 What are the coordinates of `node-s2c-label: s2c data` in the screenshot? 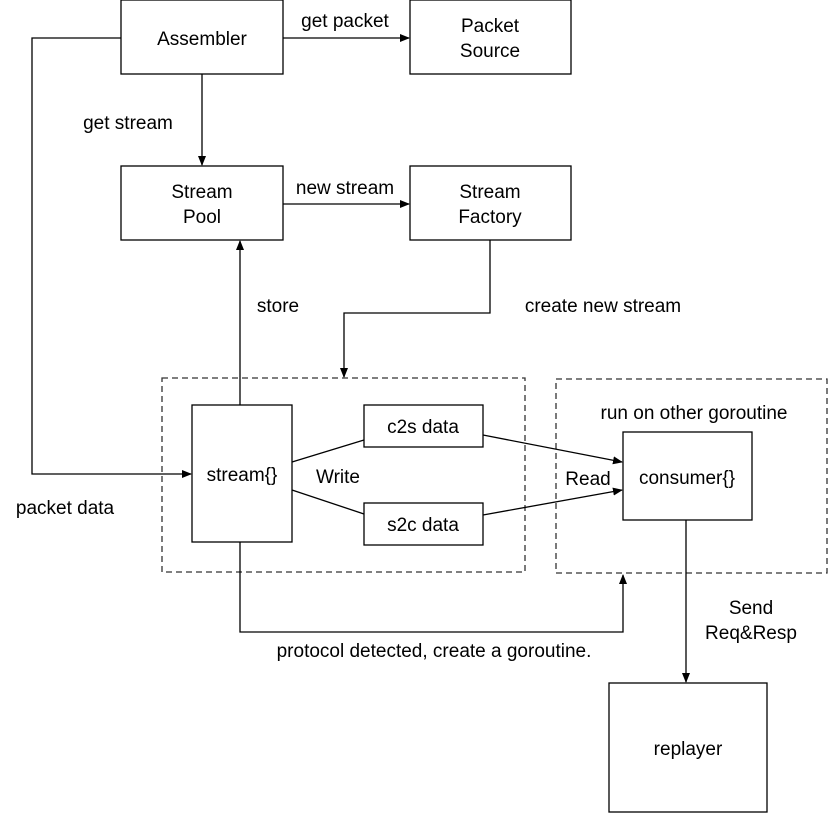 It's located at (423, 525).